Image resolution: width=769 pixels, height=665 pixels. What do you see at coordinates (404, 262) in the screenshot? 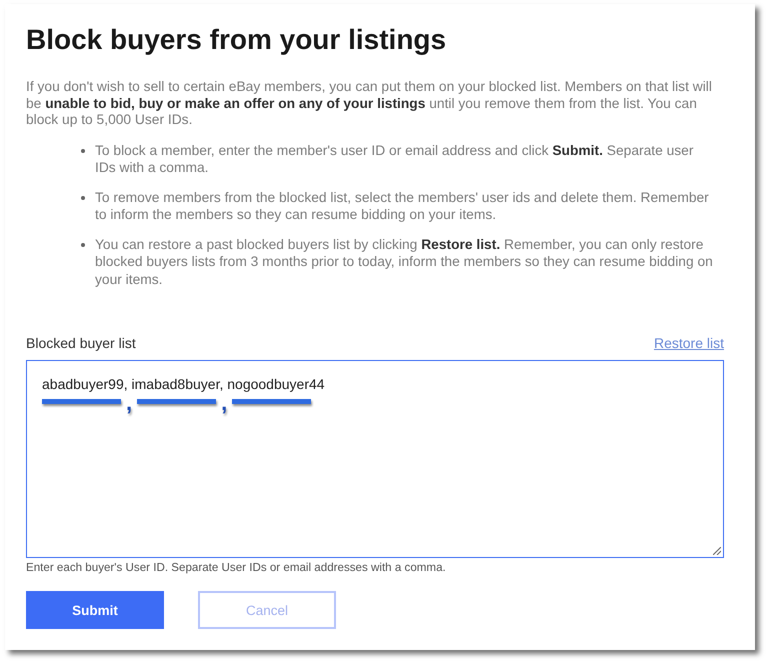
I see `instruction-text: You can restore a past blocked buyers list by clicking Restore list. Remember, you can only restore blocked buyers lists from 3 months prior to today, inform the members so they can resume bidding on your items.` at bounding box center [404, 262].